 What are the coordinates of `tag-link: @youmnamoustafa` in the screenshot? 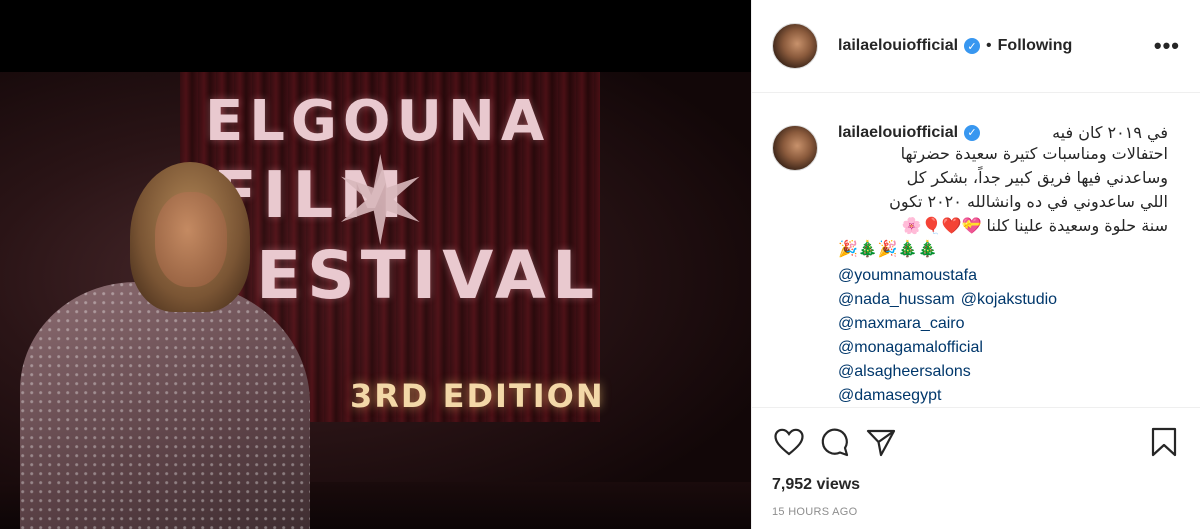 It's located at (1003, 276).